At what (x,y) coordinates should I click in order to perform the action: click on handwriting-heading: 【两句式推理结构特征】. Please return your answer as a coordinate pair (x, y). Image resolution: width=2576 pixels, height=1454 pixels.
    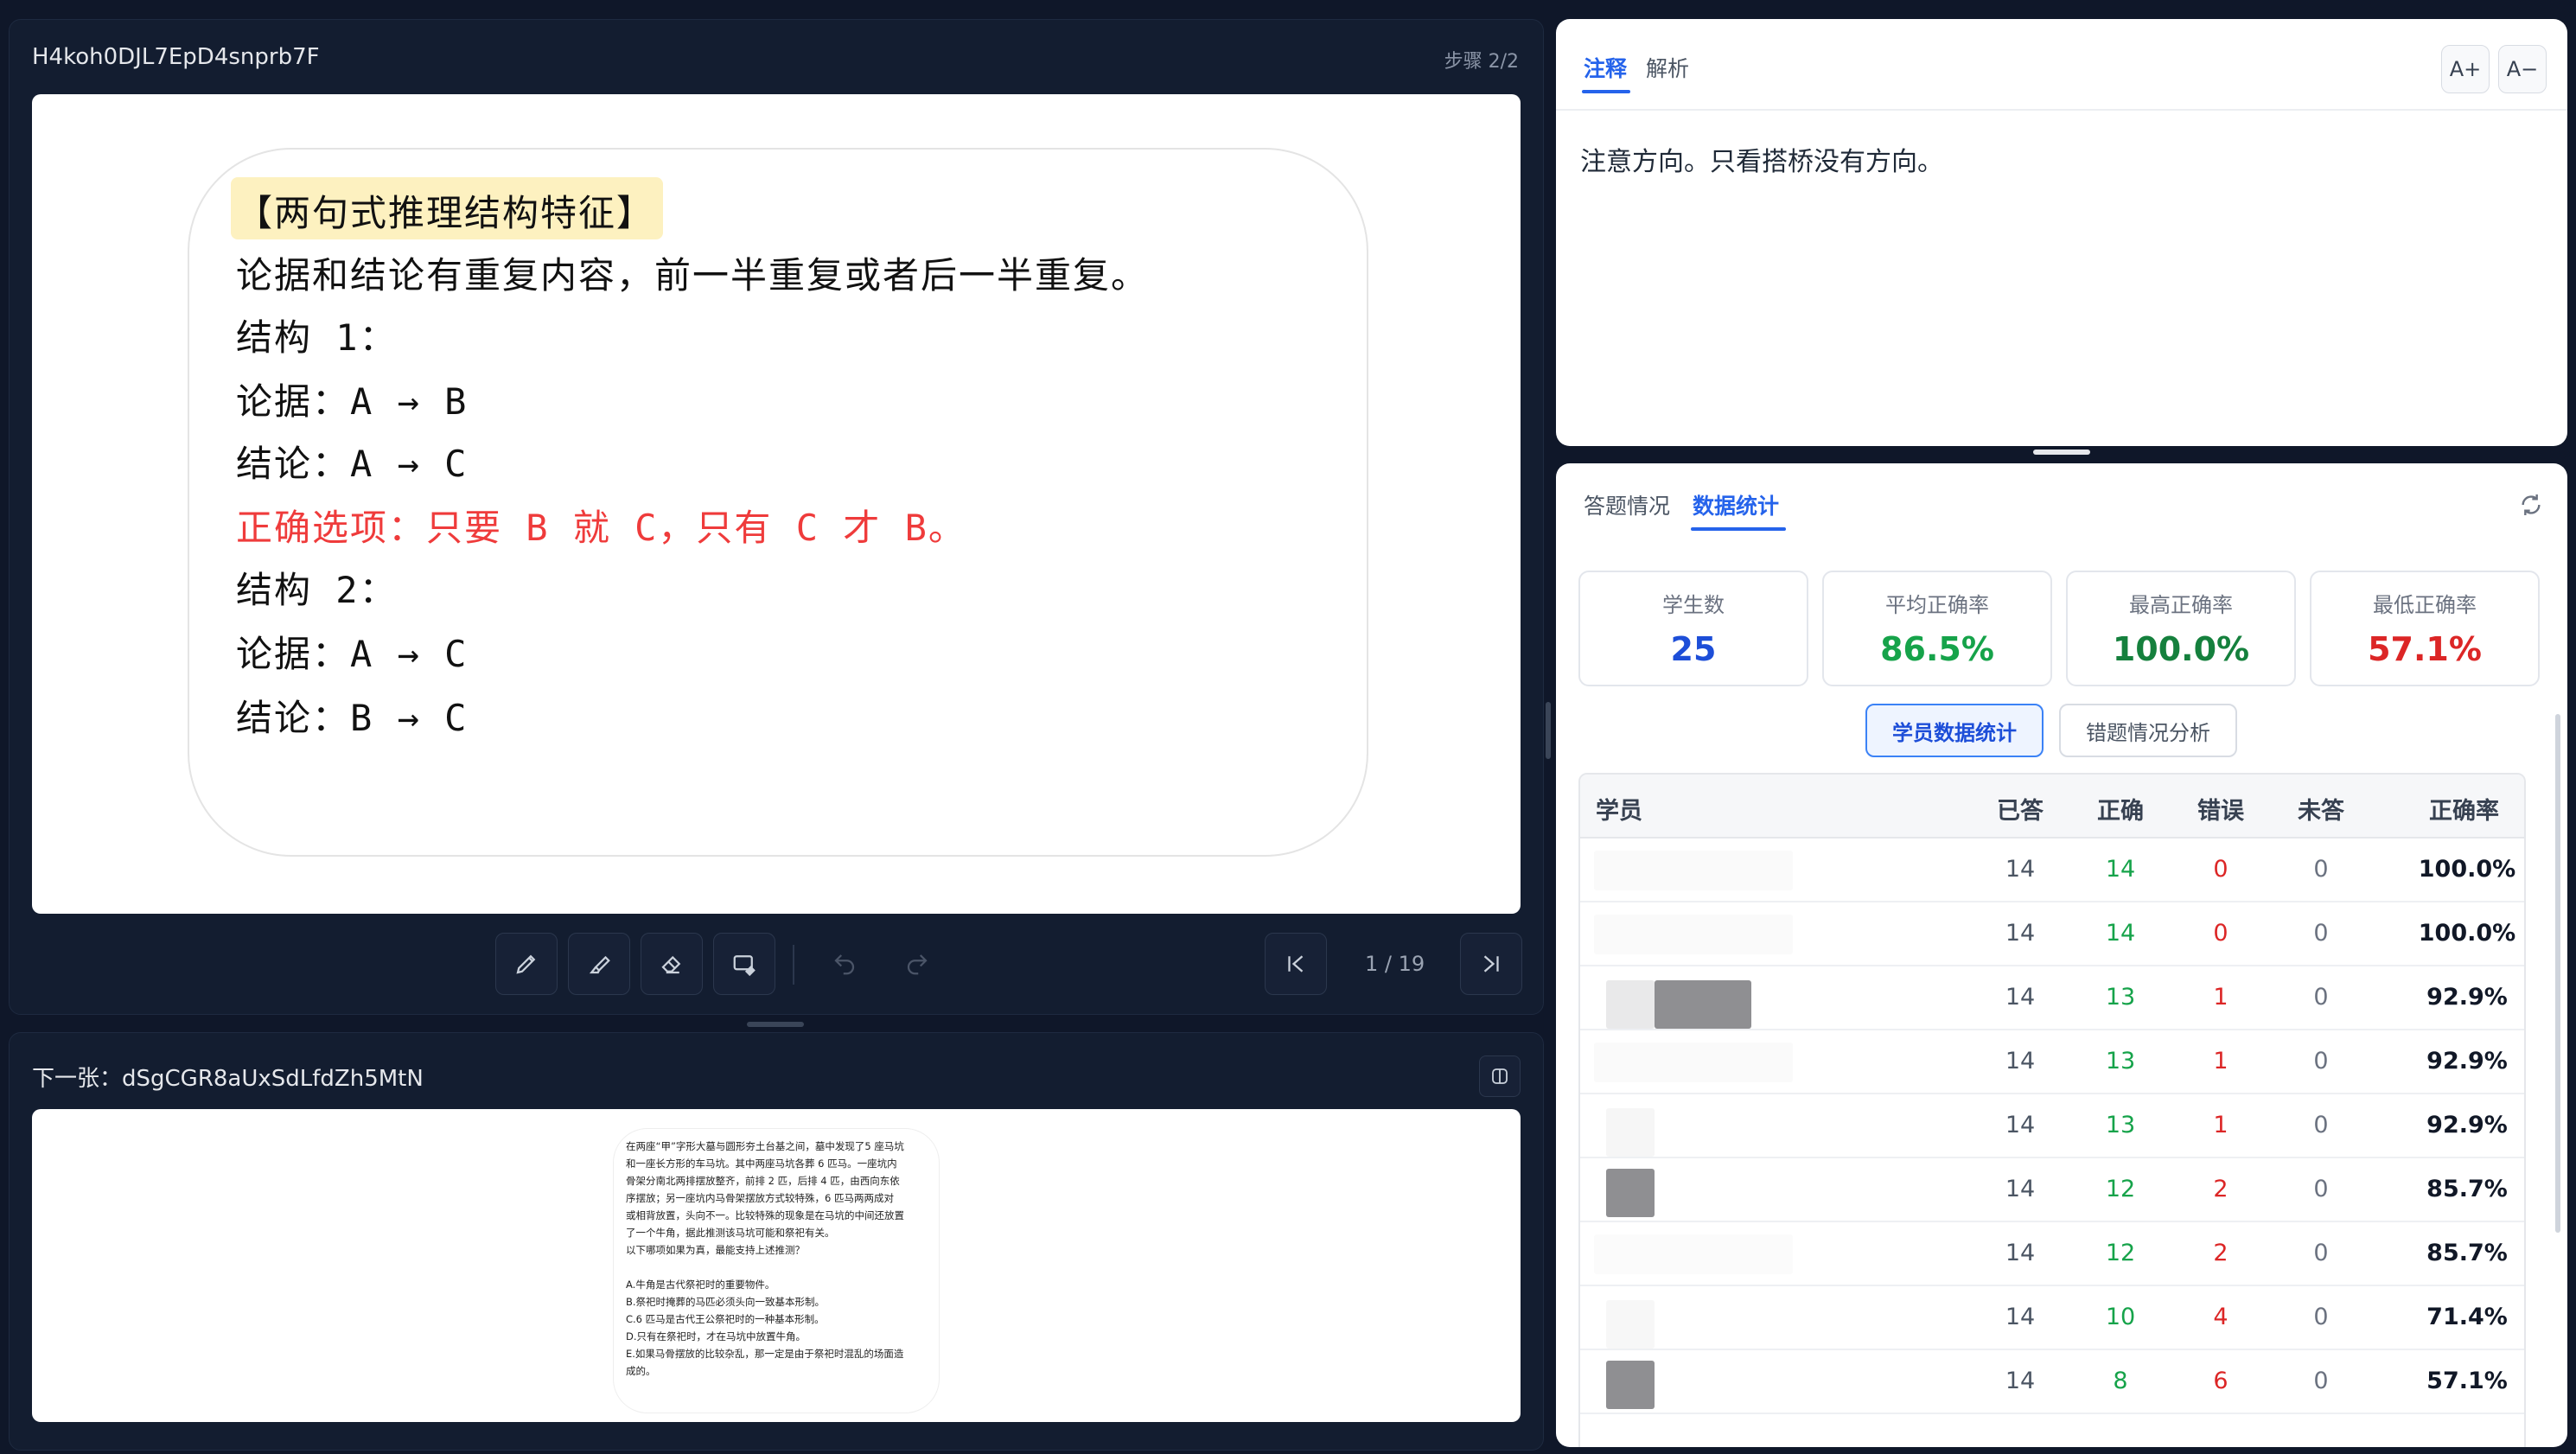
    Looking at the image, I should click on (445, 213).